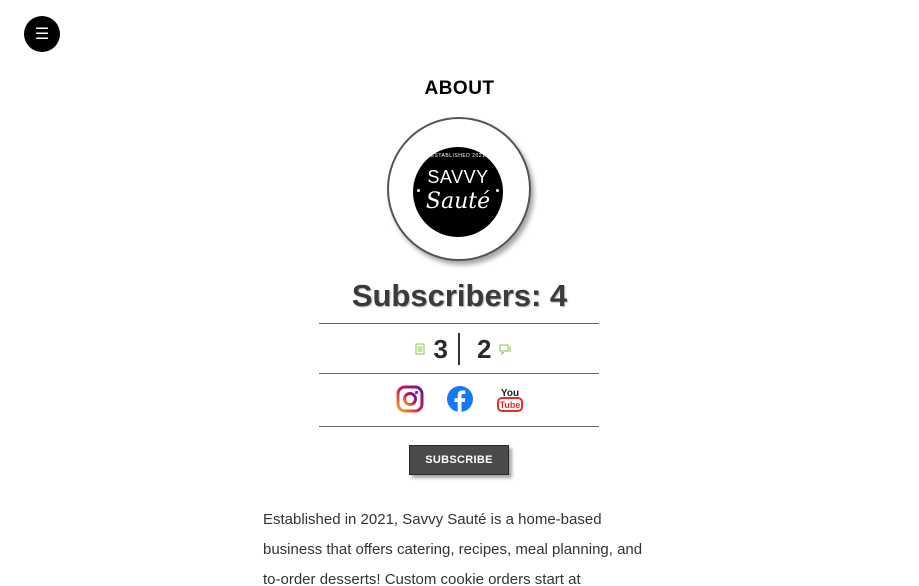 The width and height of the screenshot is (919, 586). I want to click on menu-button: ☰, so click(42, 34).